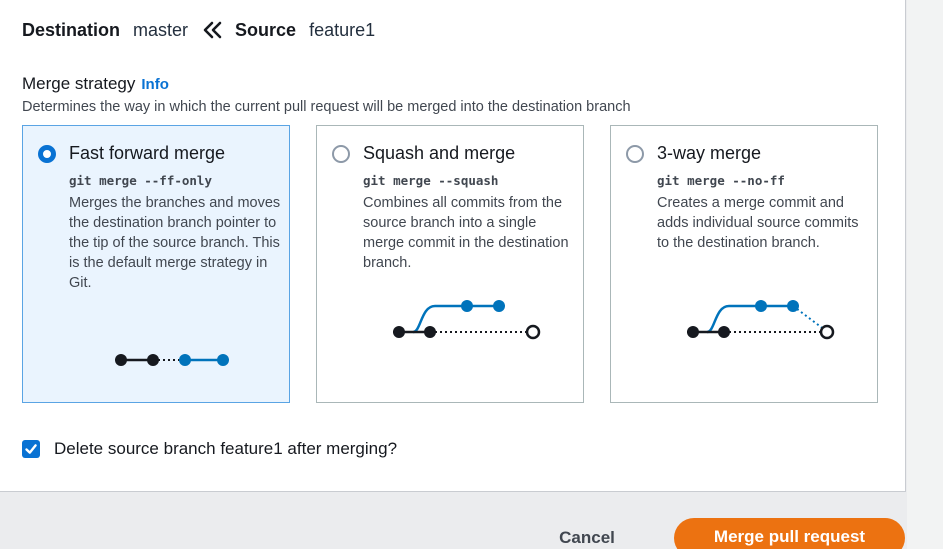  Describe the element at coordinates (47, 154) in the screenshot. I see `radio-fast-forward` at that location.